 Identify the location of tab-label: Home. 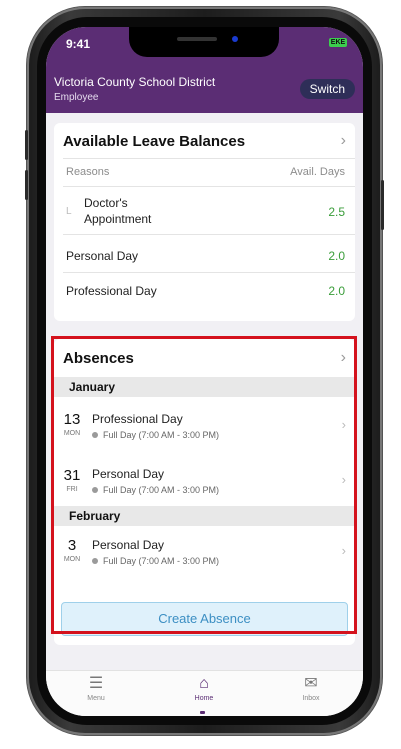
(204, 698).